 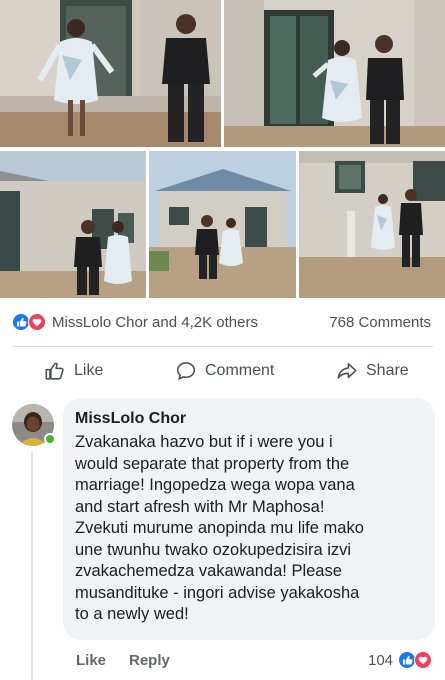 I want to click on share-button: Share, so click(x=372, y=371).